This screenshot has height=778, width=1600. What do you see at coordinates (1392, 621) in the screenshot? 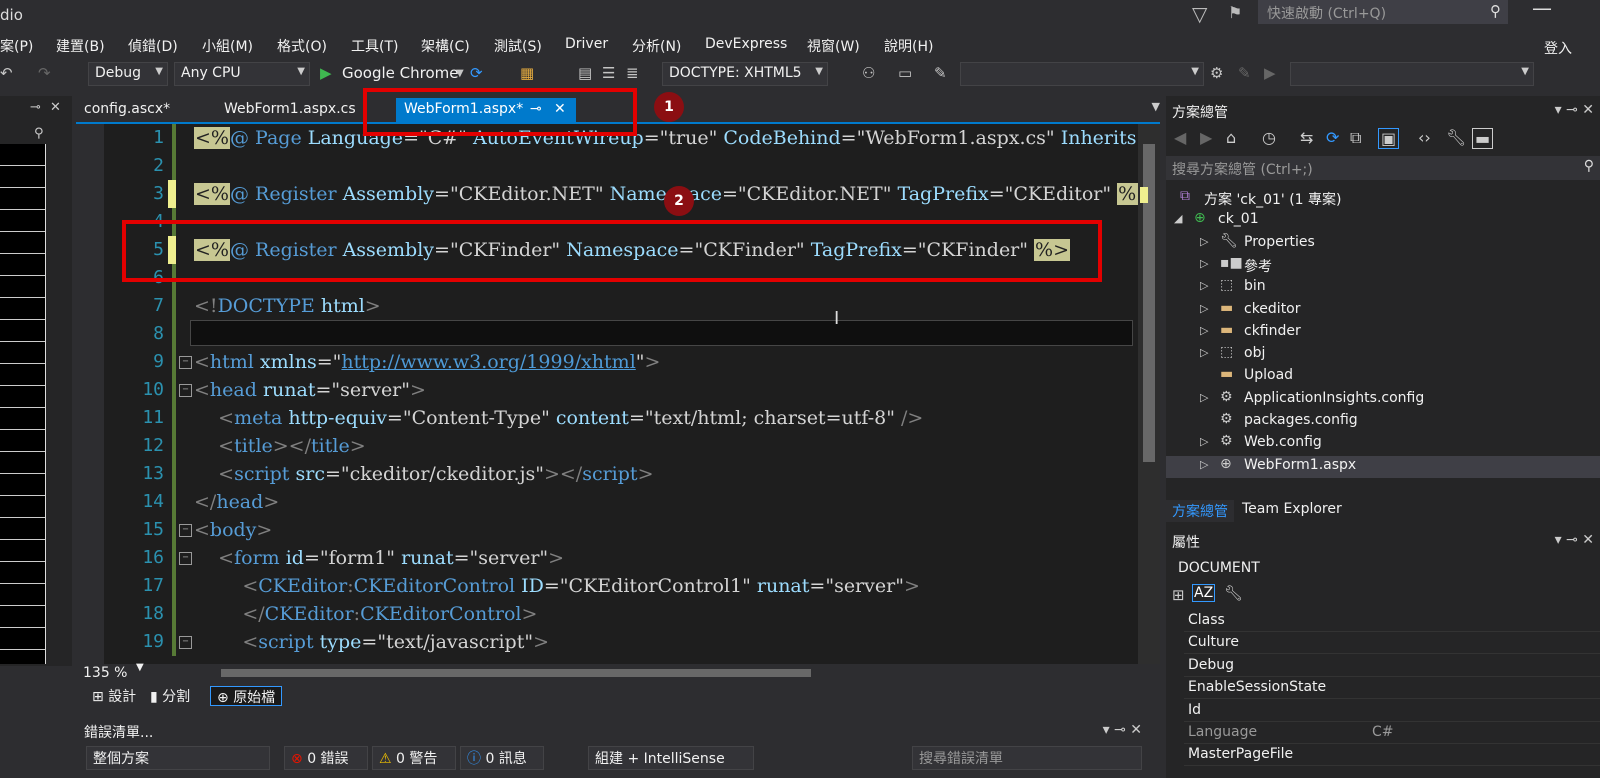
I see `property-row: Class` at bounding box center [1392, 621].